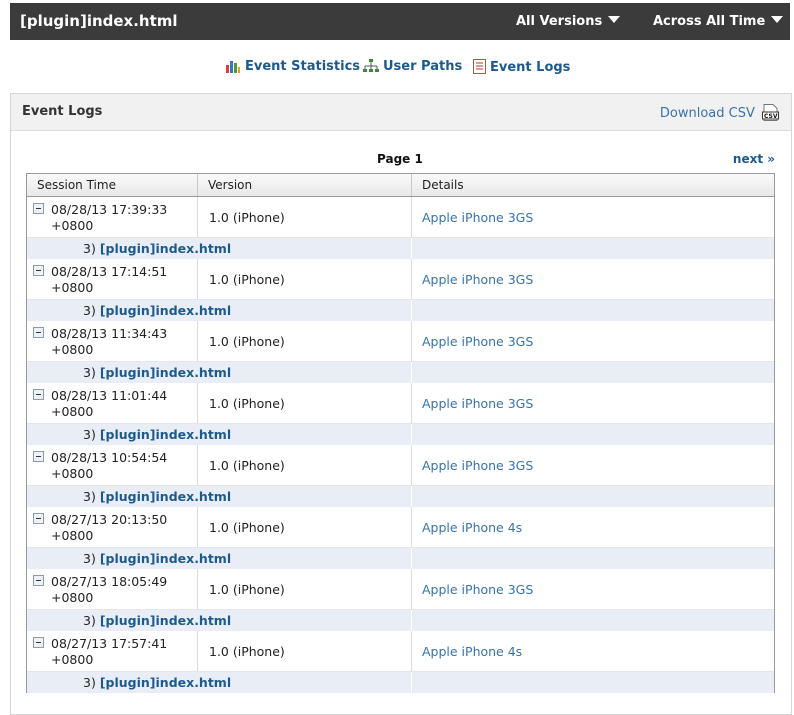 The height and width of the screenshot is (715, 794). I want to click on download-csv-link: Download CSV CSV, so click(719, 112).